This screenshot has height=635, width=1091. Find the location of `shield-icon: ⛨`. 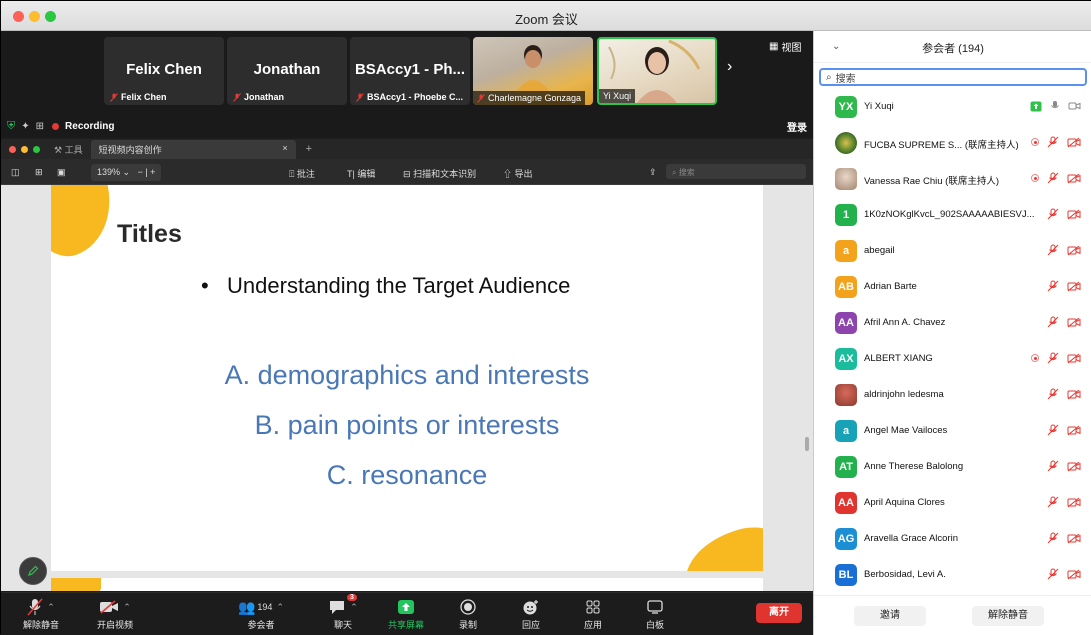

shield-icon: ⛨ is located at coordinates (11, 126).